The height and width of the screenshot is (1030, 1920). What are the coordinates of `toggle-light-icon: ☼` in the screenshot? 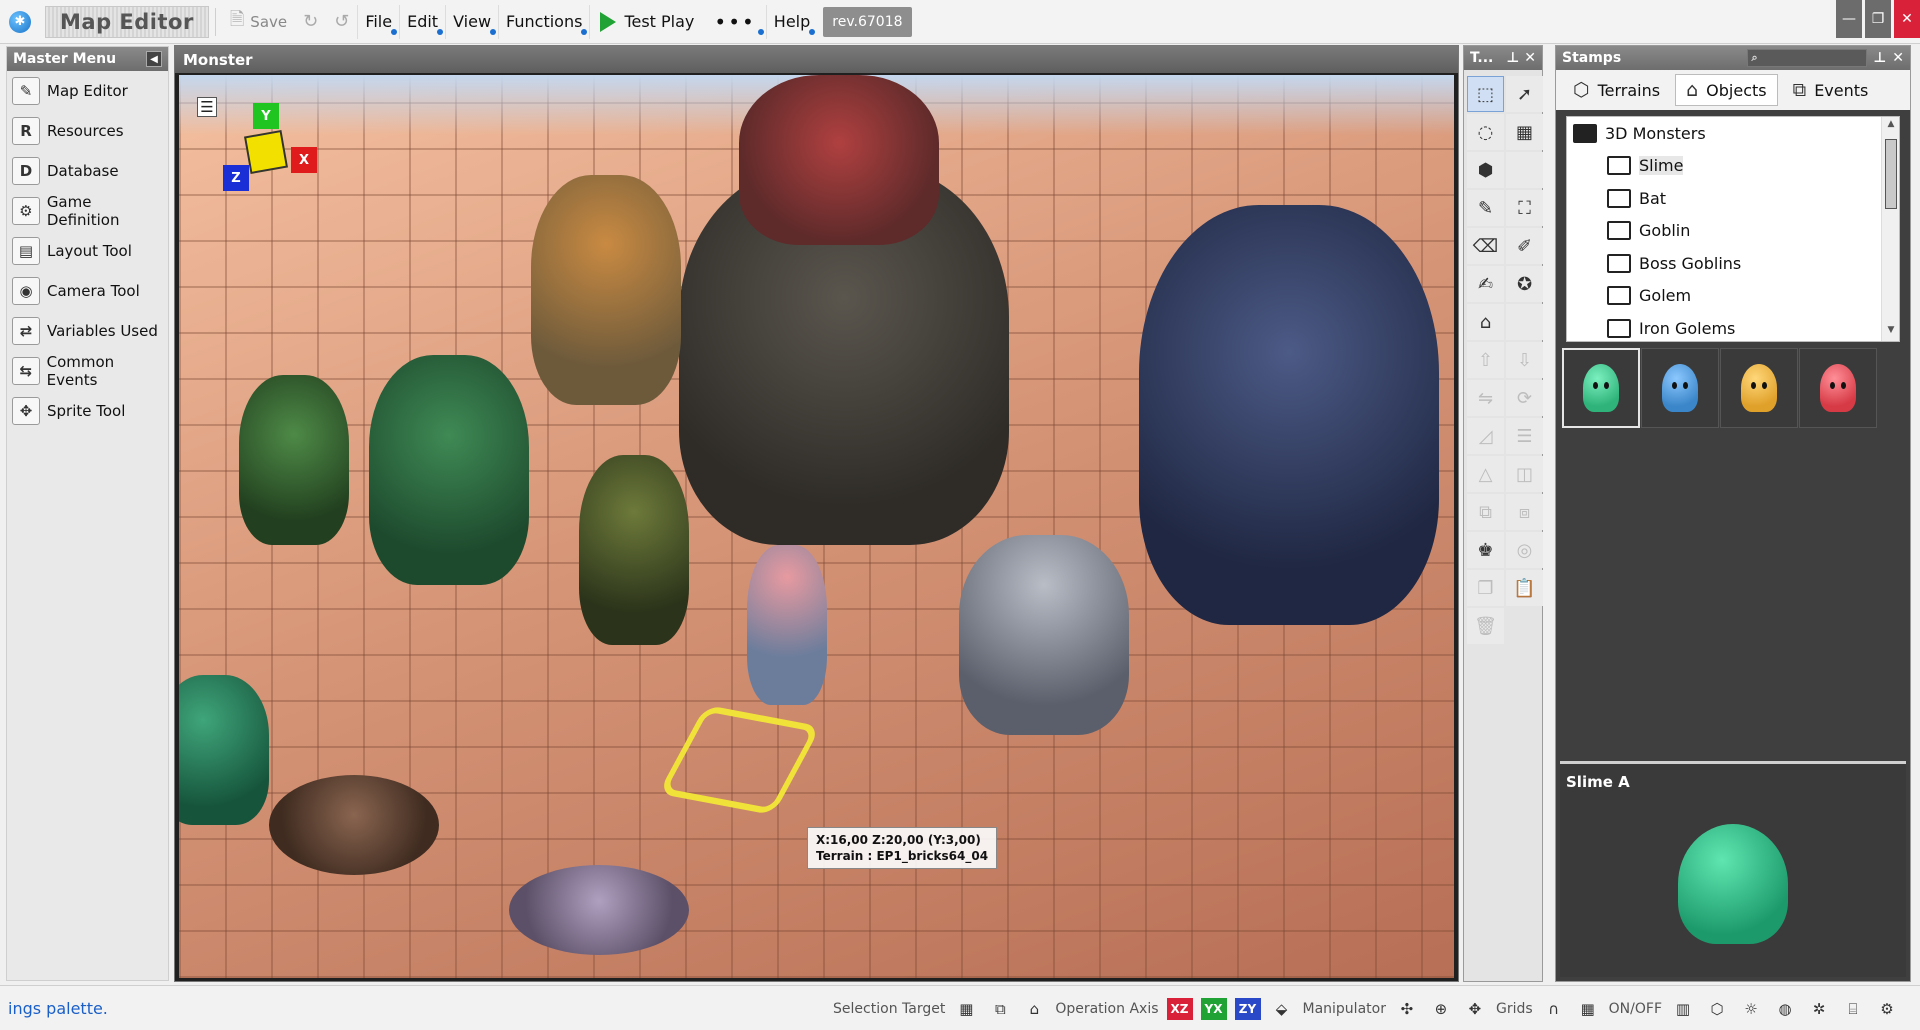 It's located at (1751, 1009).